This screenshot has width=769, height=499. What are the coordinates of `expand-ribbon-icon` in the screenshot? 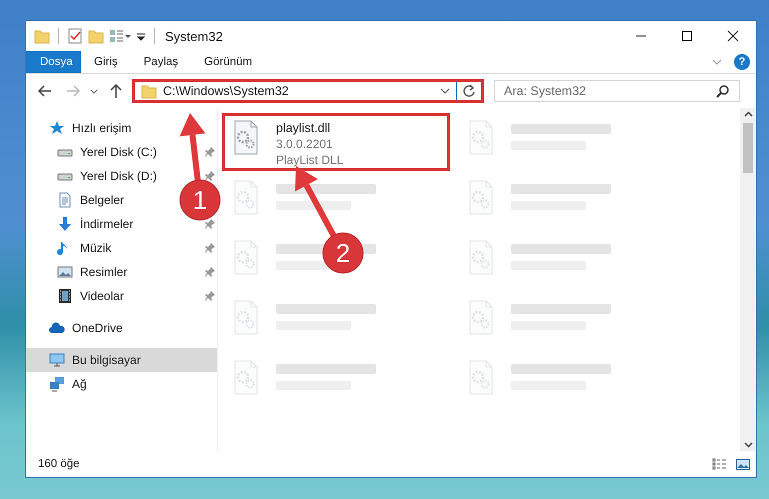 It's located at (717, 62).